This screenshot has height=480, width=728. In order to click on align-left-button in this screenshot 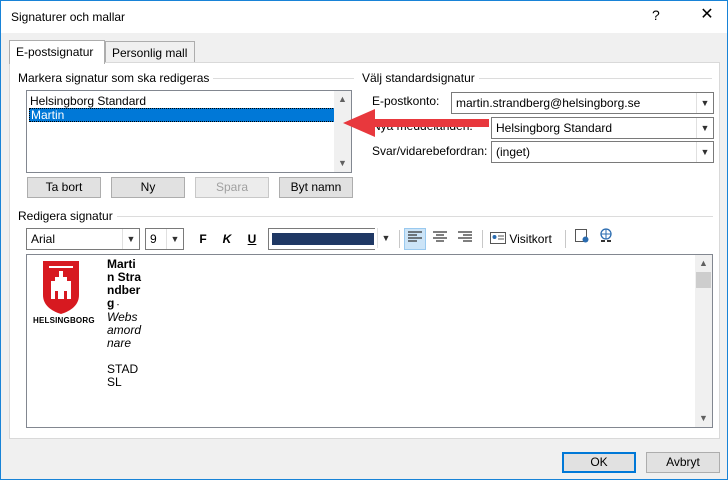, I will do `click(415, 239)`.